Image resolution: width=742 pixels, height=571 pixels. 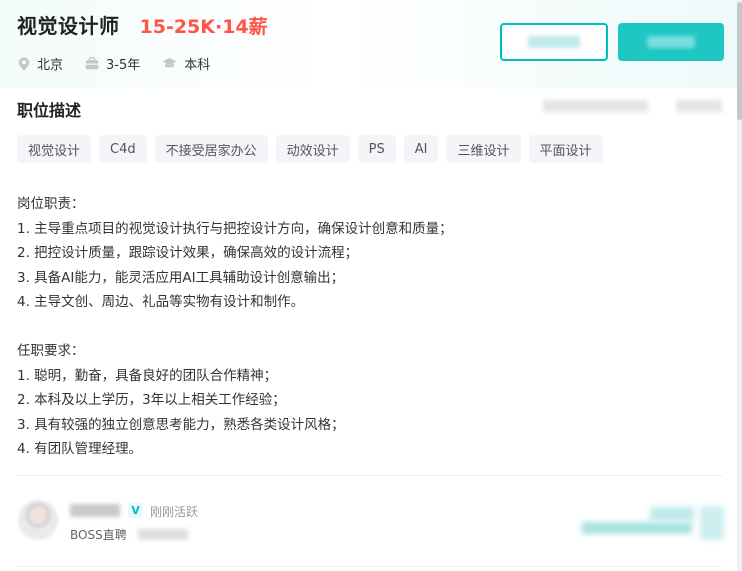 I want to click on boss-active-status: 刚刚活跃, so click(x=174, y=512).